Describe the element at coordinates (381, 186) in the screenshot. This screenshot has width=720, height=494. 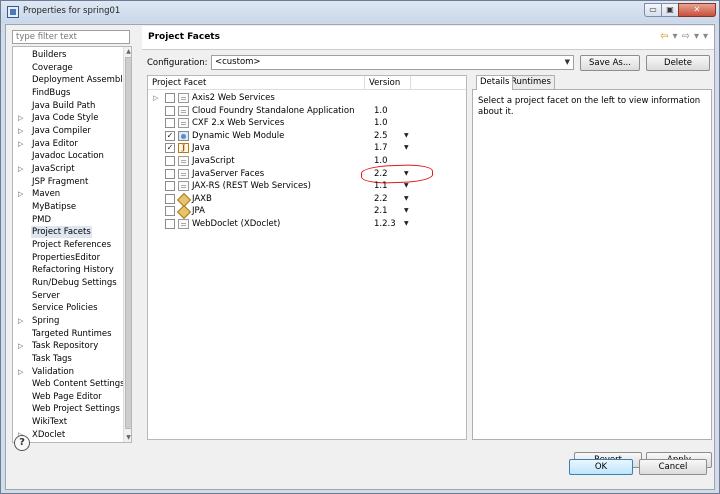
I see `facet-version: 1.1` at that location.